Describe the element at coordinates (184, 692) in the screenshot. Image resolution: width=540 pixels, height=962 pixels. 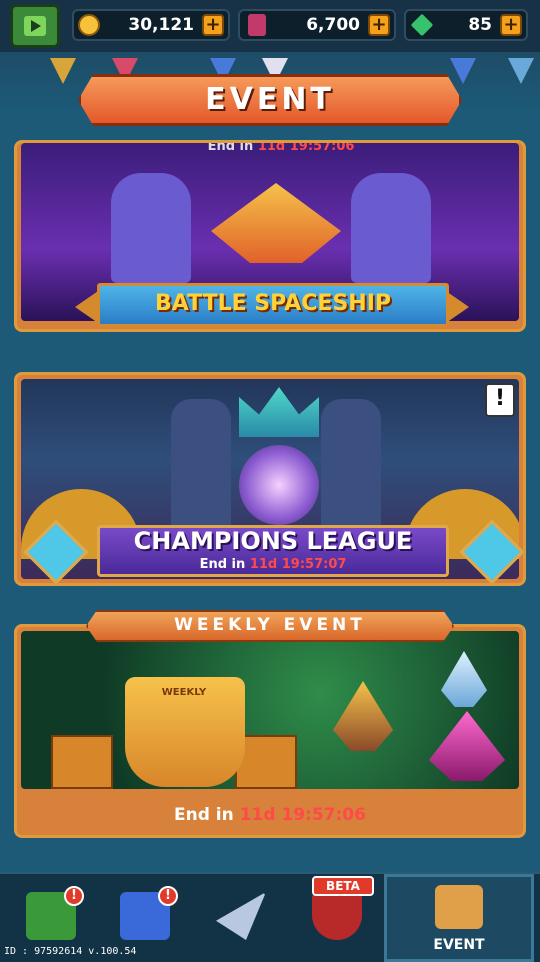
I see `trophy-text: WEEKLY` at that location.